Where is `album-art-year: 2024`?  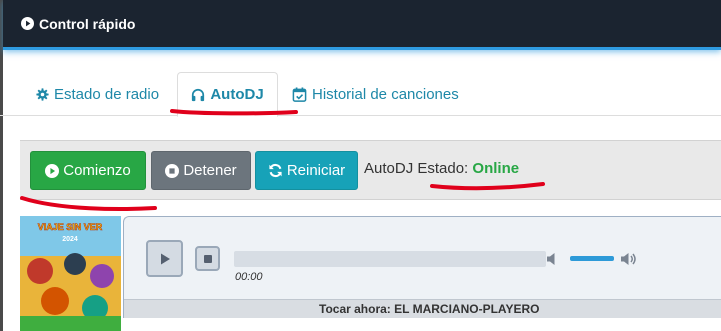 album-art-year: 2024 is located at coordinates (70, 239).